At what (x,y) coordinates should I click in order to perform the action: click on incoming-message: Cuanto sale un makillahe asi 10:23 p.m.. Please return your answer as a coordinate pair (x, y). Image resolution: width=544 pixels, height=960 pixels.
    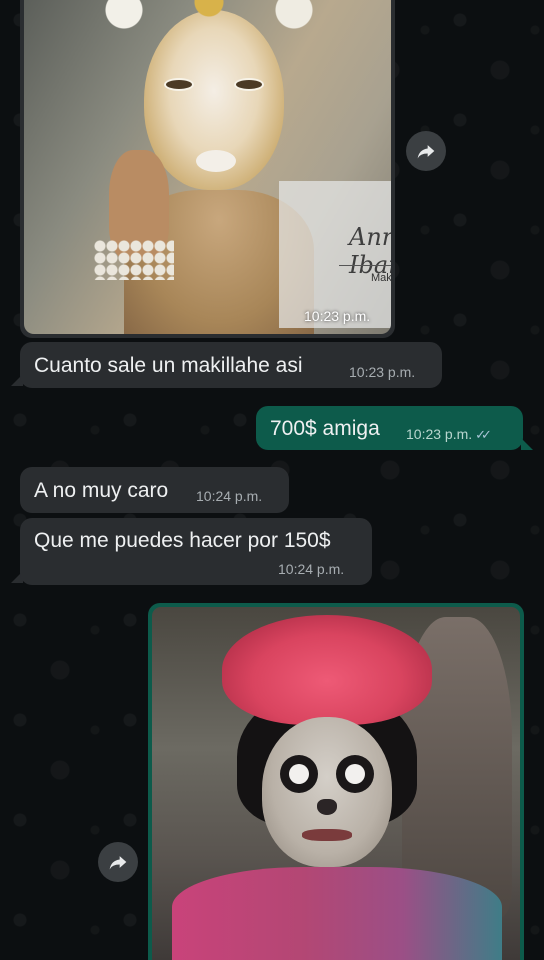
    Looking at the image, I should click on (231, 365).